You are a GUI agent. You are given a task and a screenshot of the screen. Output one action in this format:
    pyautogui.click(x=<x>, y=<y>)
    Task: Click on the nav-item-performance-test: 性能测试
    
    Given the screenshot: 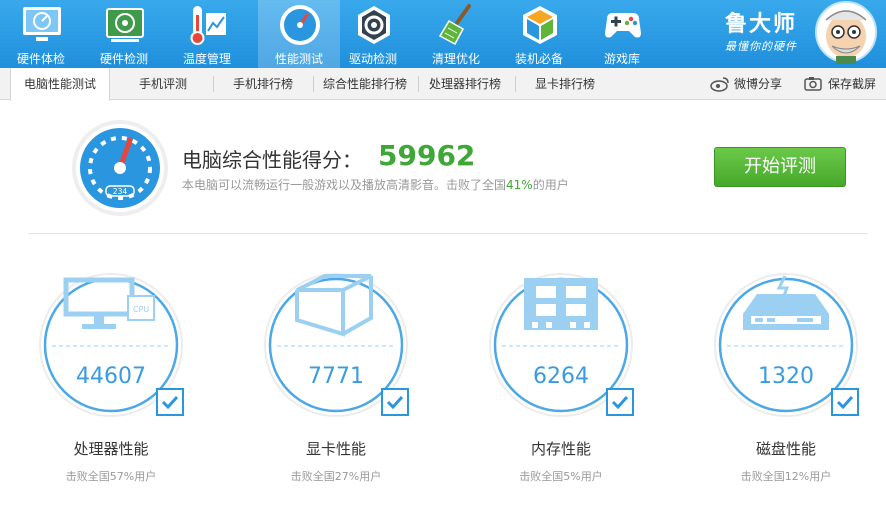 What is the action you would take?
    pyautogui.click(x=299, y=34)
    